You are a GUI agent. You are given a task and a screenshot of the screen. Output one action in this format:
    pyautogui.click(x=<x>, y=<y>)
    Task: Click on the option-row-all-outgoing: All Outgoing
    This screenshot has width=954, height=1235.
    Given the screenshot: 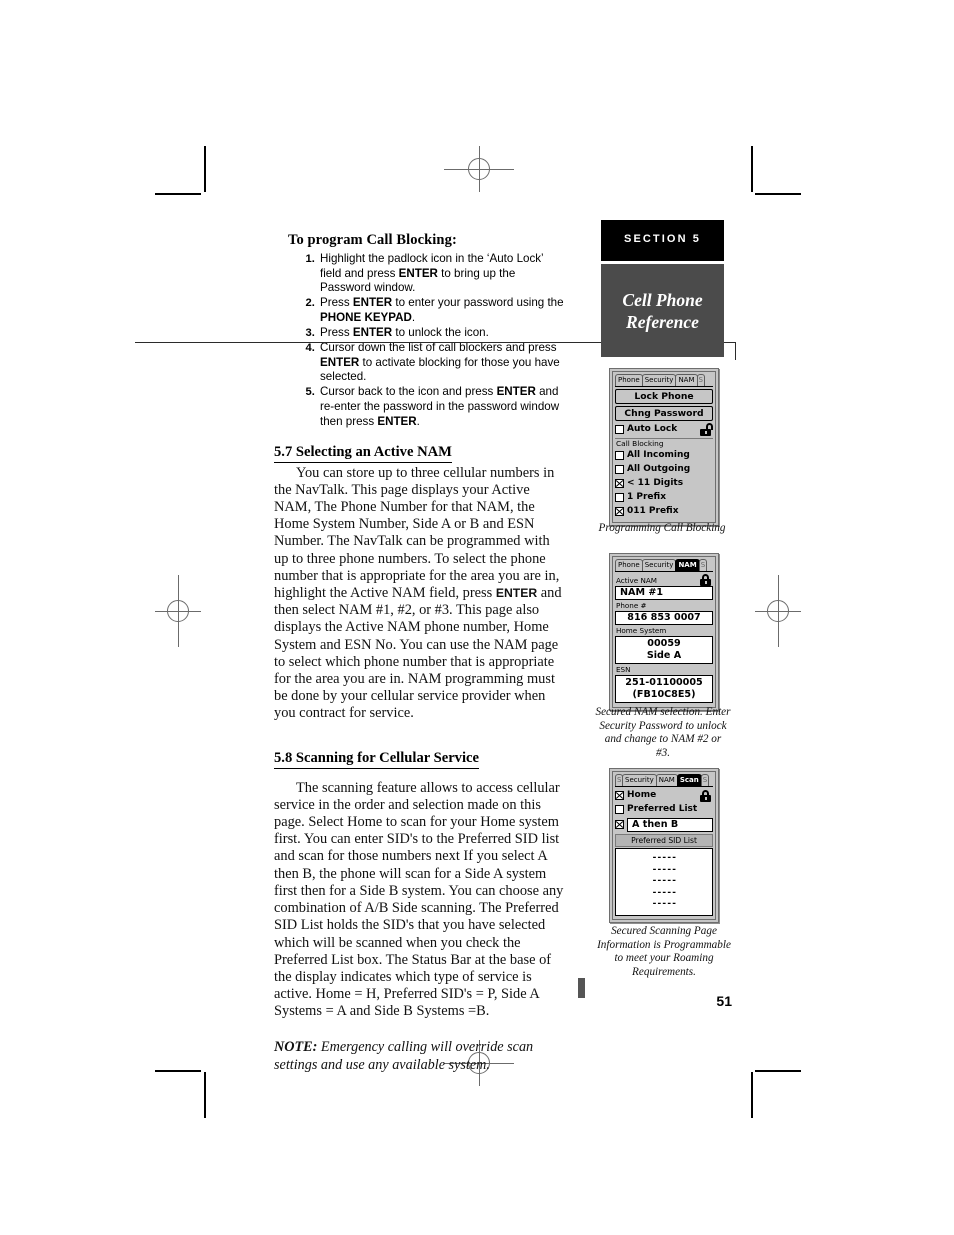 What is the action you would take?
    pyautogui.click(x=664, y=469)
    